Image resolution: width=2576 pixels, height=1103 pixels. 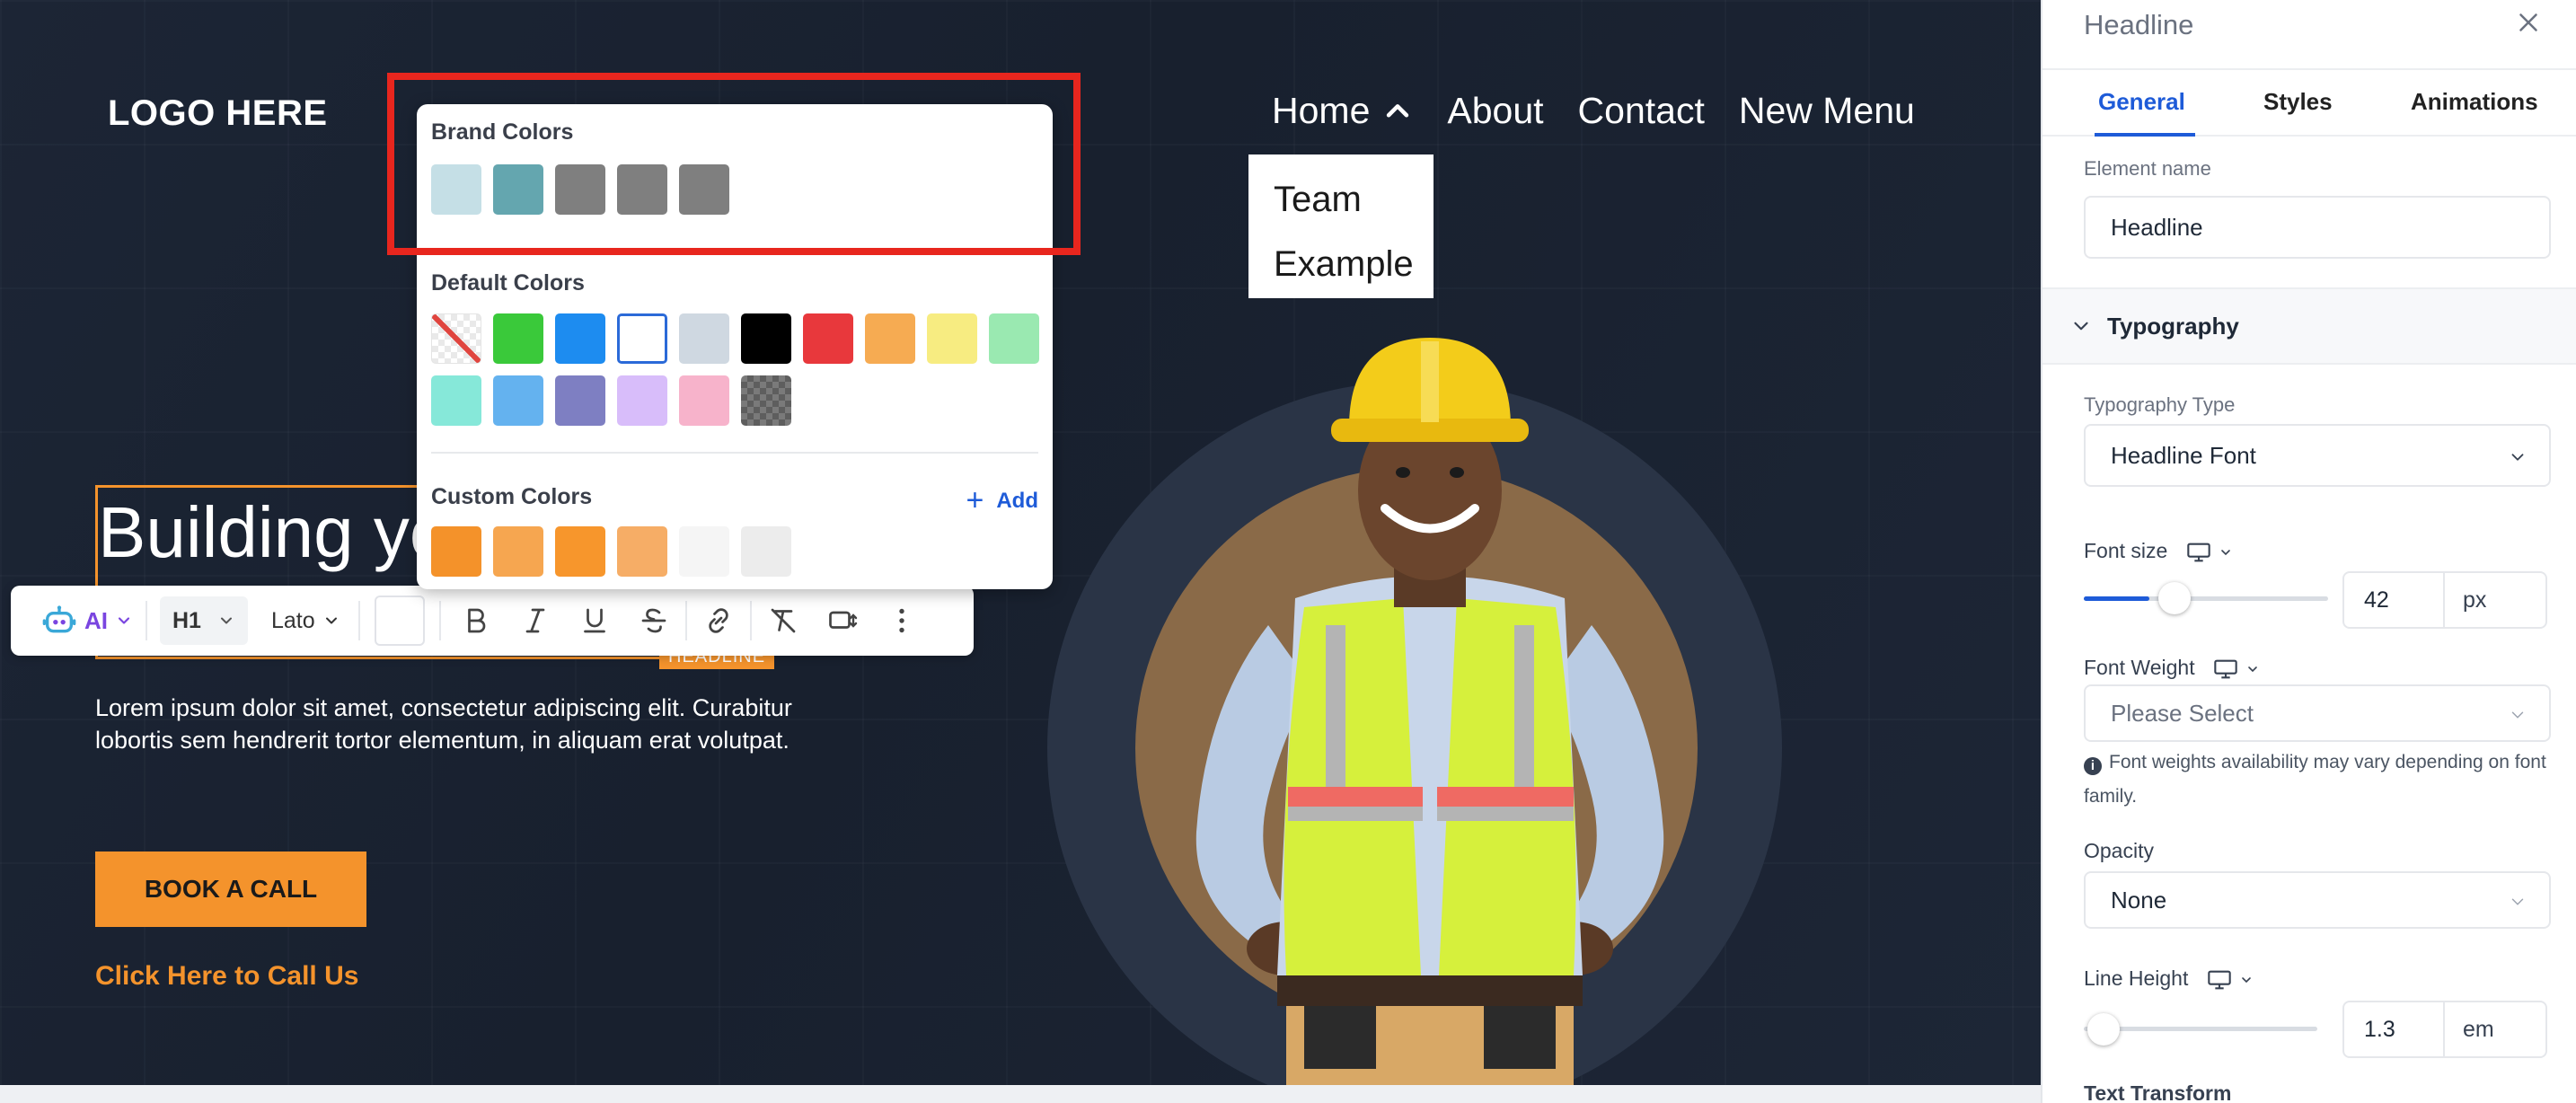 I want to click on font-family-select: Lato, so click(x=306, y=620).